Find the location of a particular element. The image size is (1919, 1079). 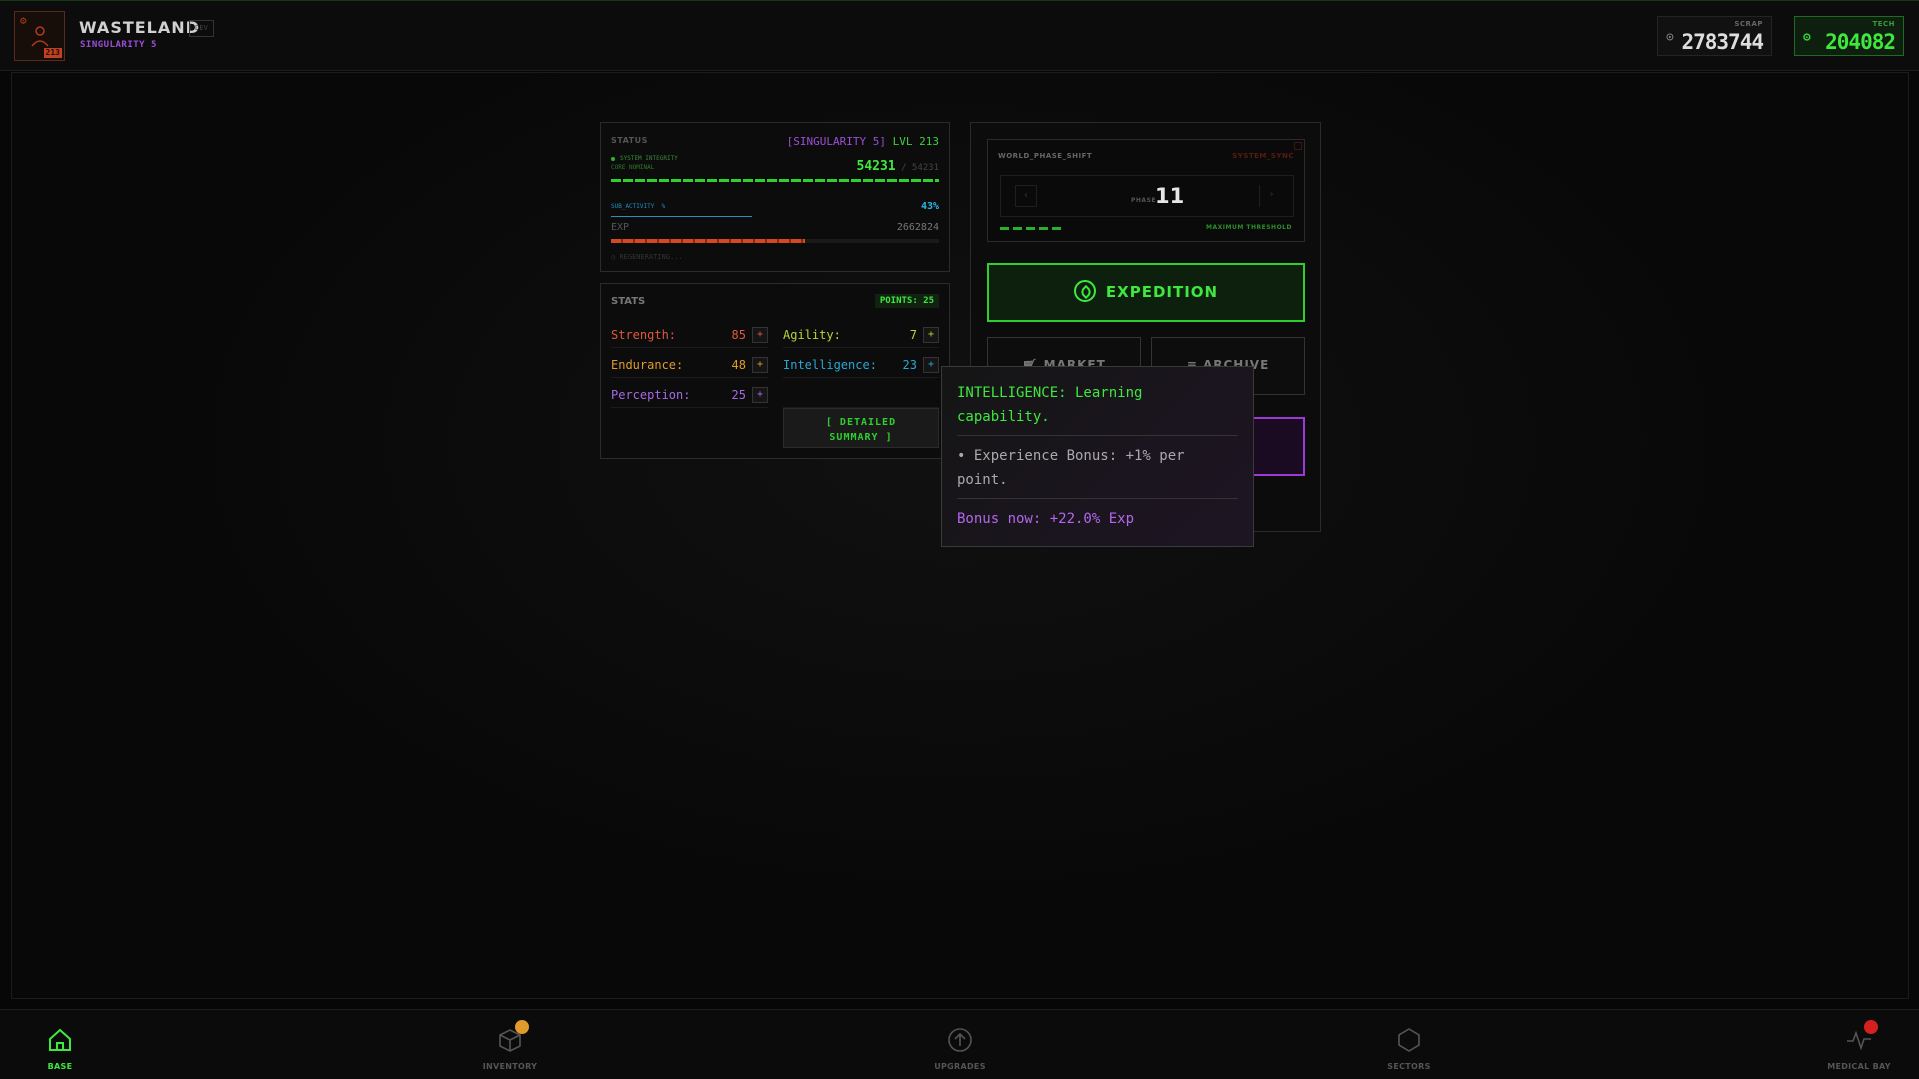

singularity-subtitle: SINGULARITY 5 is located at coordinates (118, 45).